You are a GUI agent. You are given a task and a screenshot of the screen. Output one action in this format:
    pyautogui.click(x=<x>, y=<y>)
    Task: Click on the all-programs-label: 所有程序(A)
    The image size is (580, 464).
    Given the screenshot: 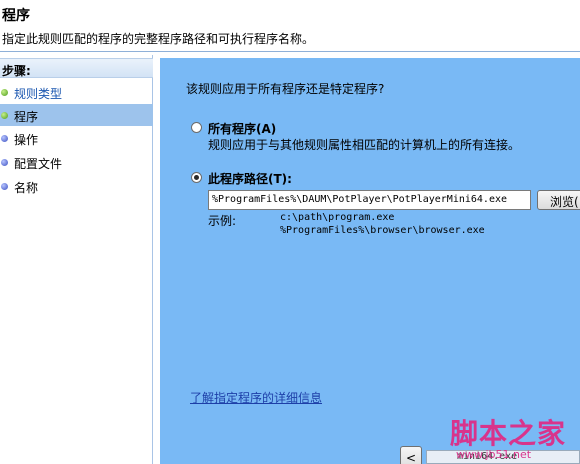 What is the action you would take?
    pyautogui.click(x=242, y=128)
    